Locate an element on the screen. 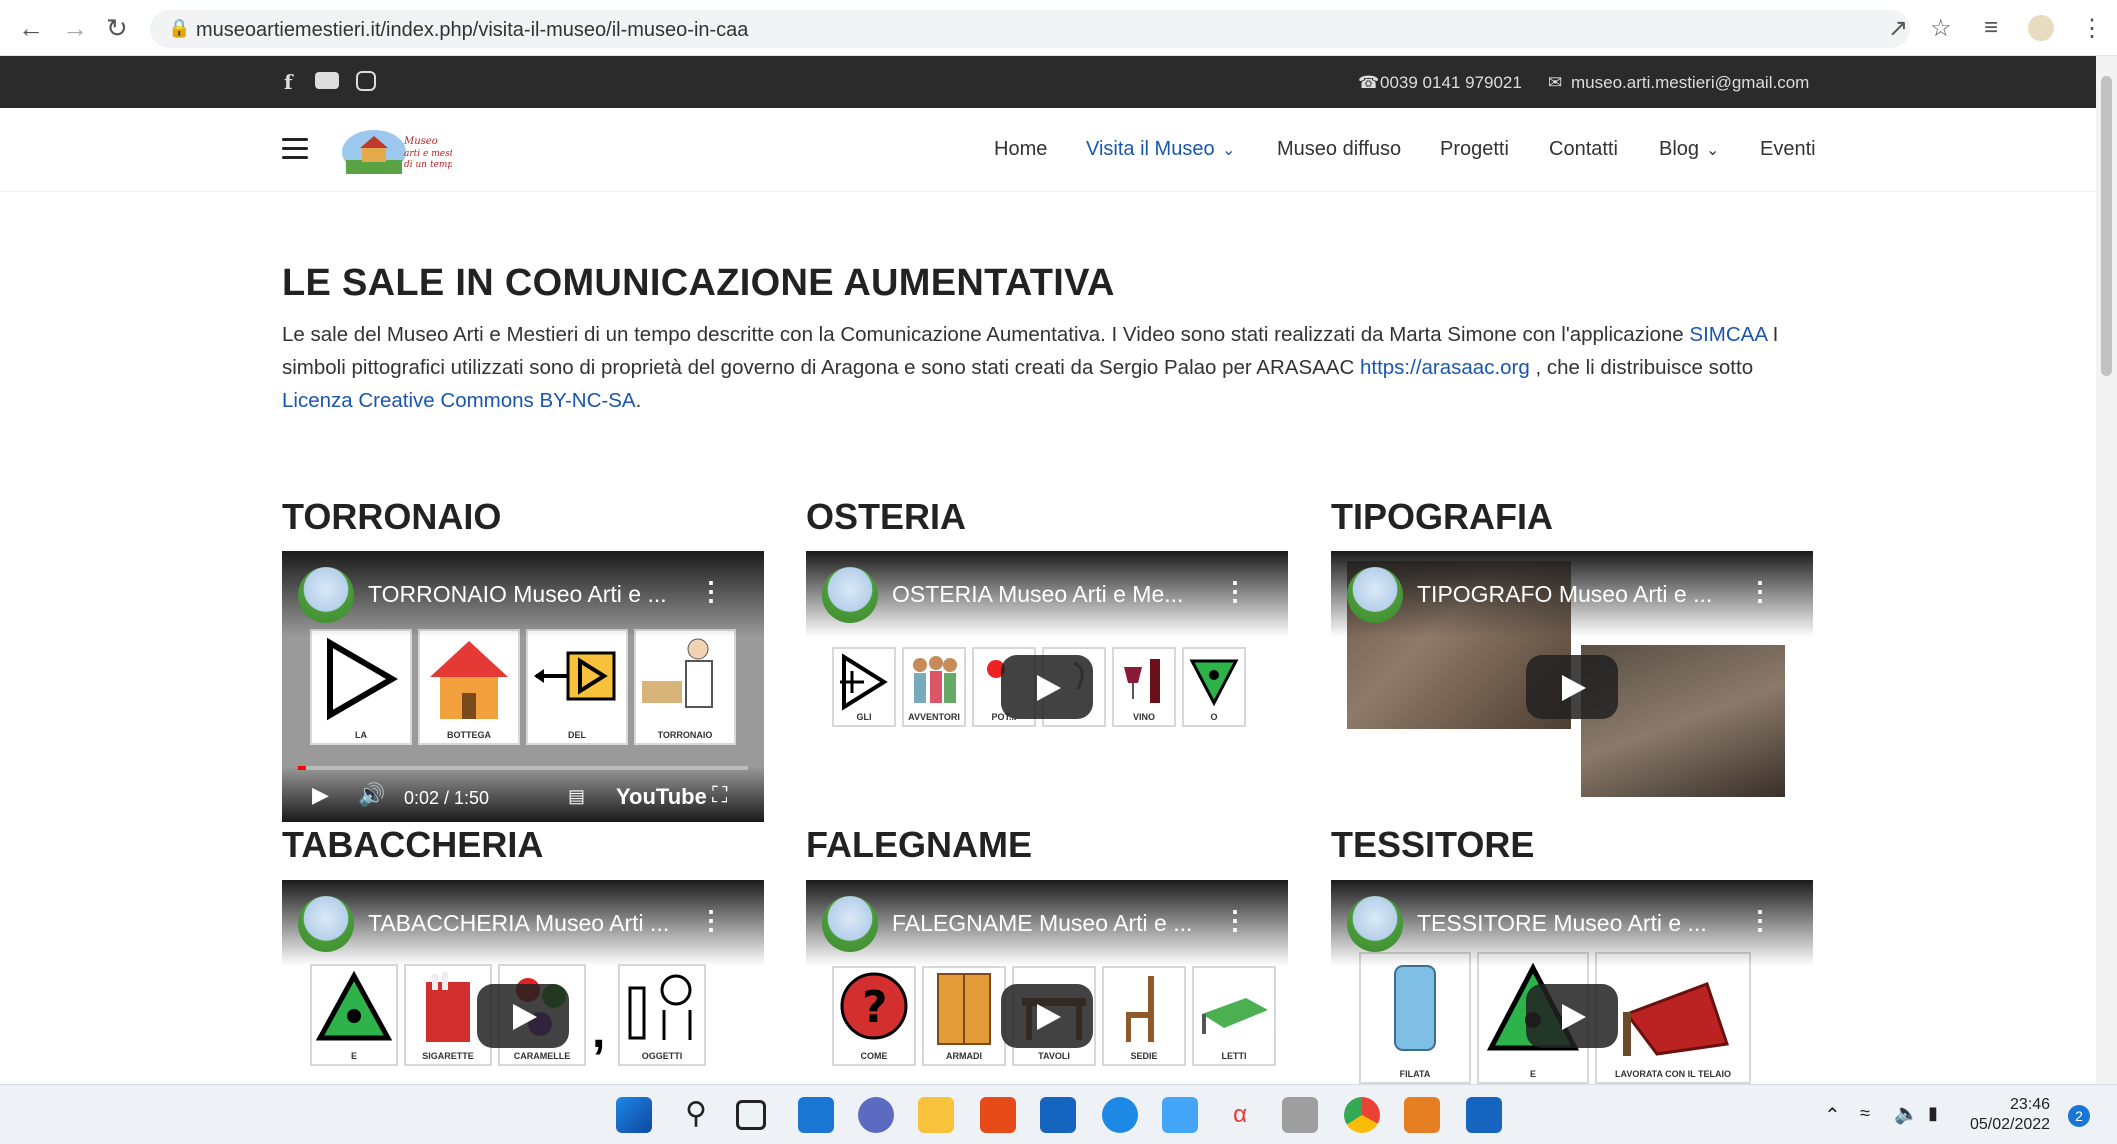 The image size is (2117, 1144). clock-date: 05/02/2022 is located at coordinates (2010, 1124).